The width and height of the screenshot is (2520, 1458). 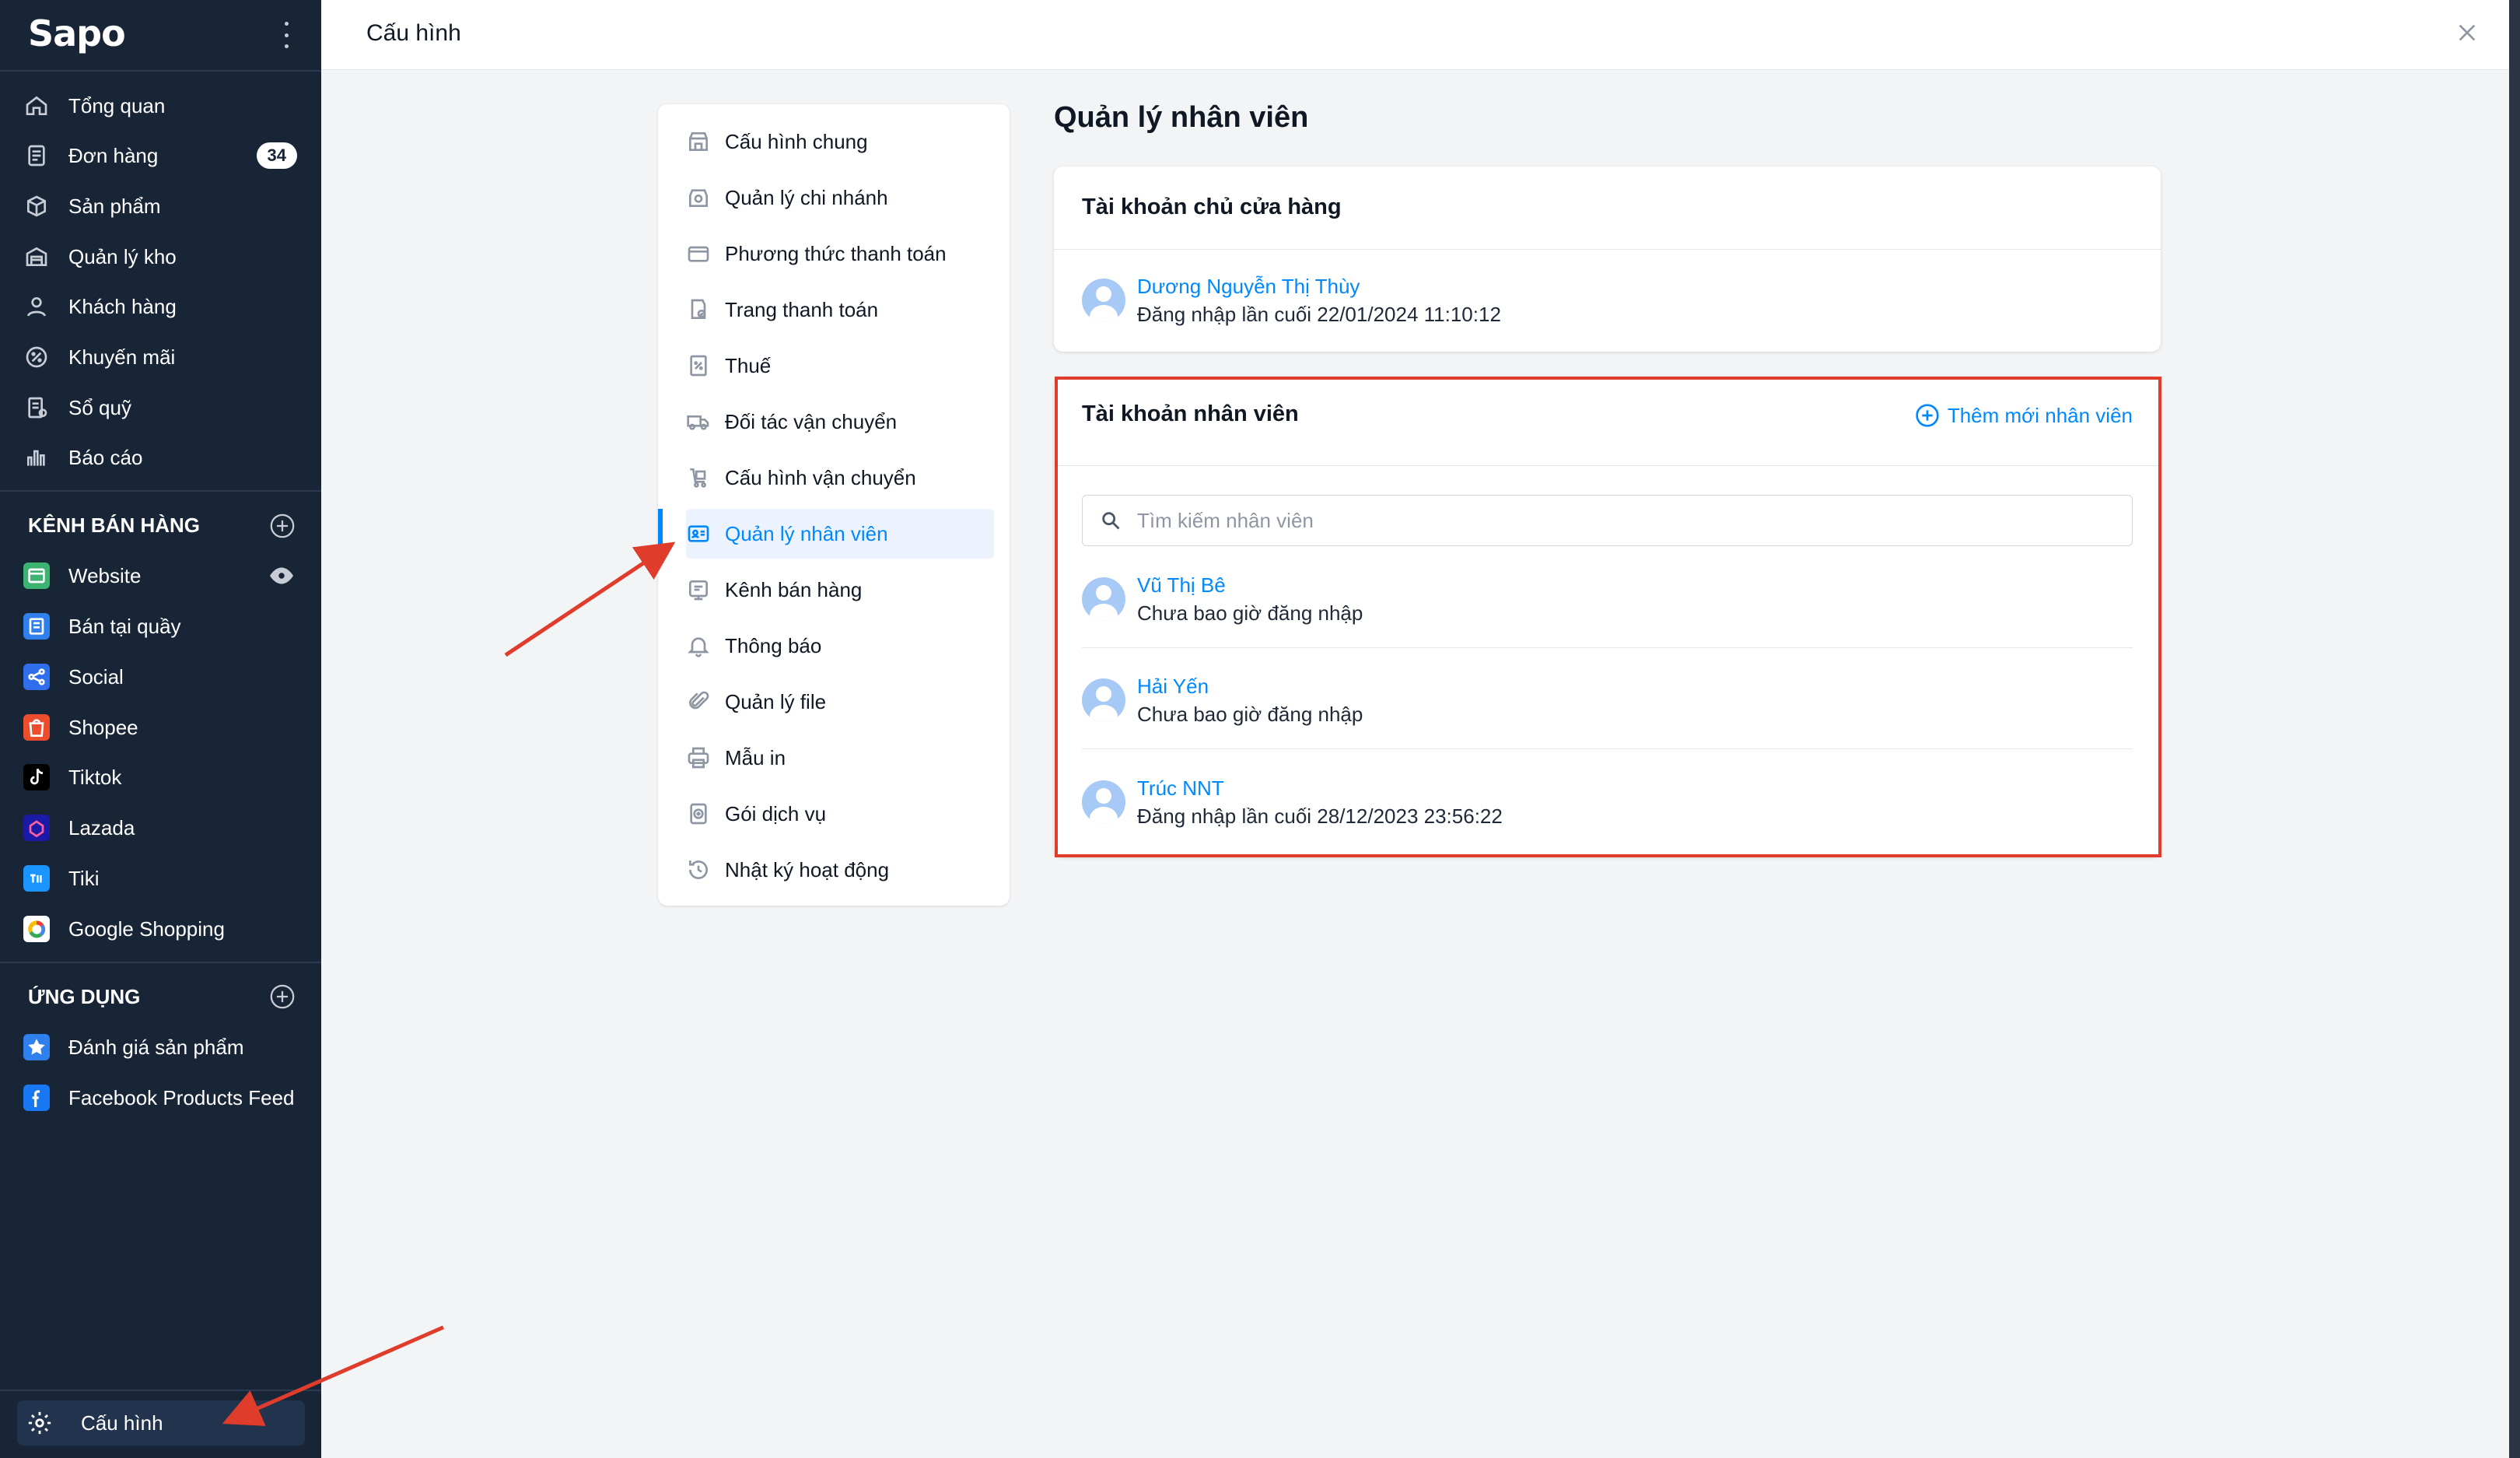 What do you see at coordinates (590, 599) in the screenshot?
I see `arrow-to-staff-menu` at bounding box center [590, 599].